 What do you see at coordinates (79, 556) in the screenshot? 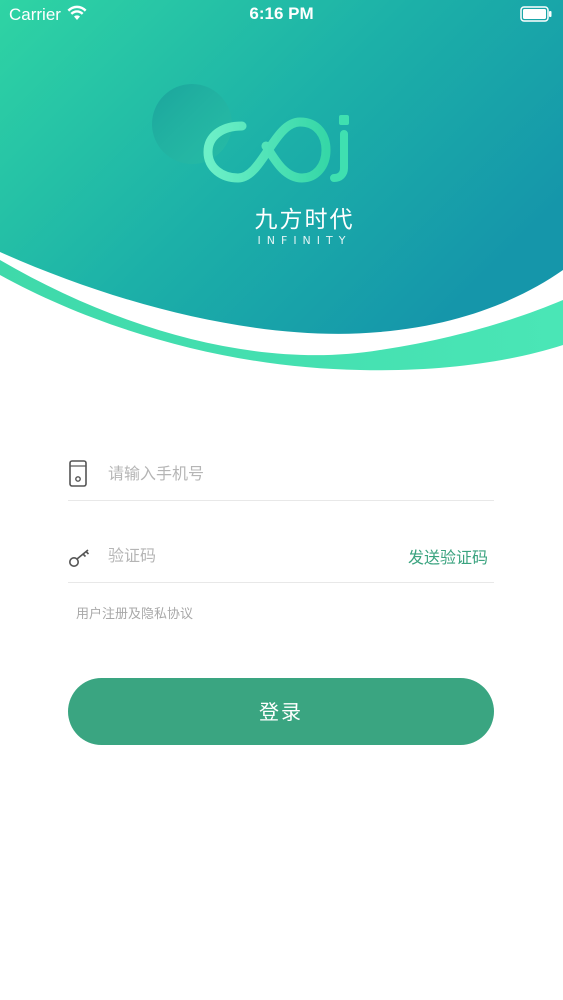
I see `key-icon` at bounding box center [79, 556].